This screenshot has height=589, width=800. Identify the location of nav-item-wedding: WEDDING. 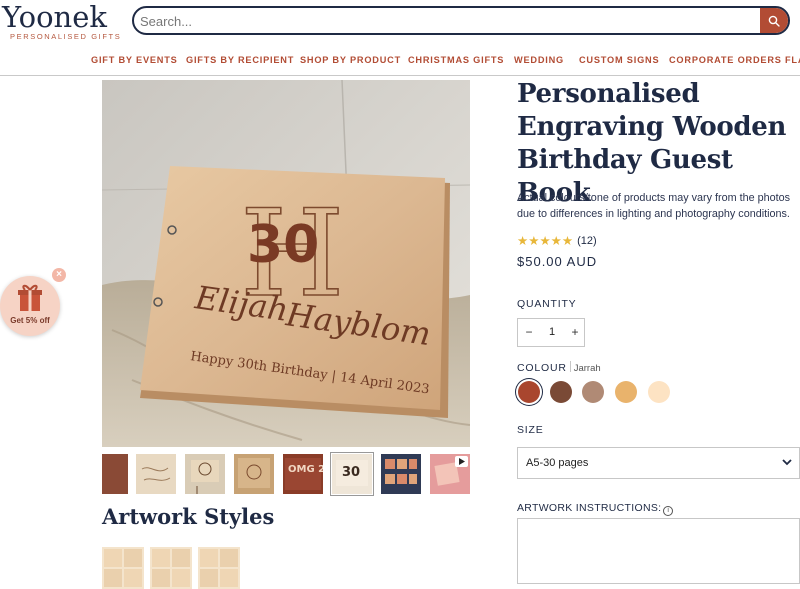
(539, 60).